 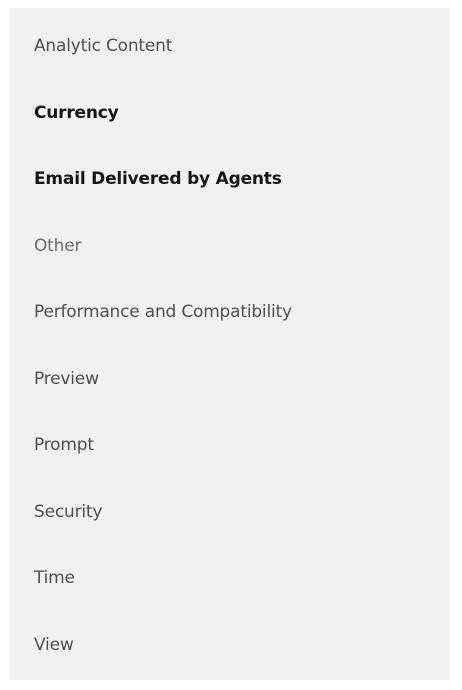 I want to click on sidebar-item-currency: Currency, so click(x=230, y=124).